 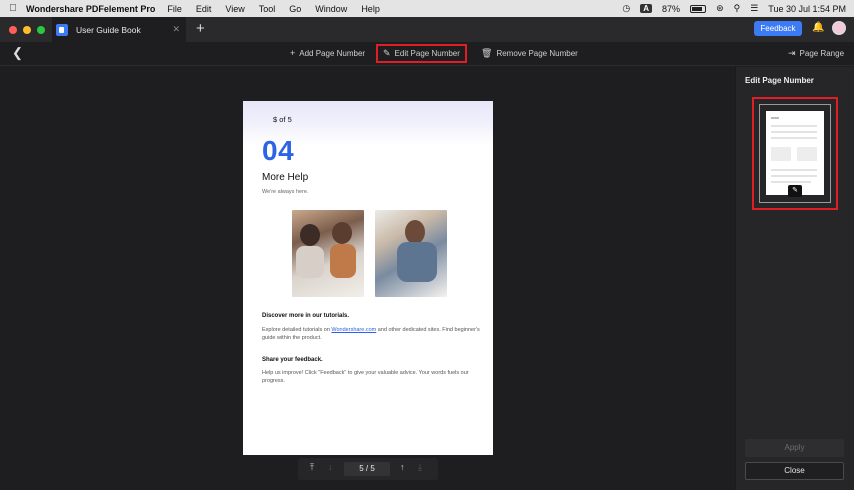 What do you see at coordinates (41, 29) in the screenshot?
I see `zoom-window-button` at bounding box center [41, 29].